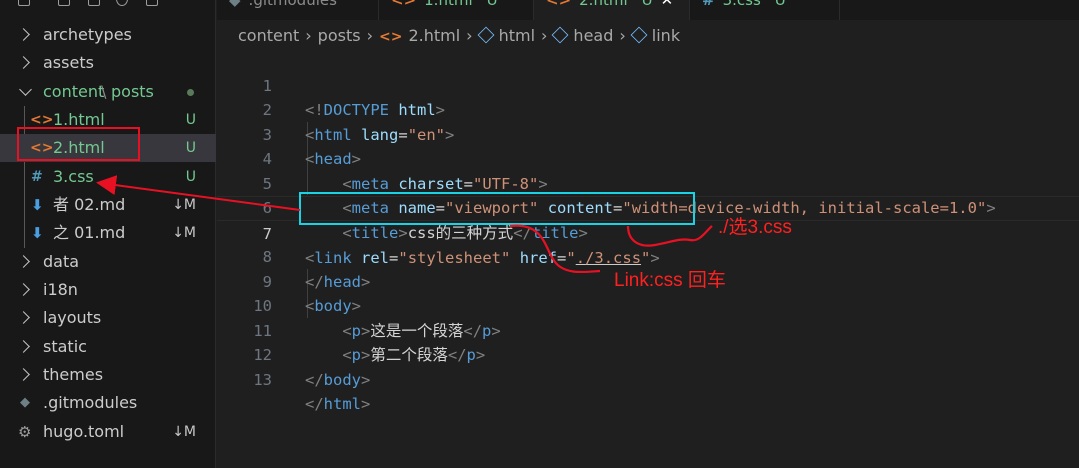 This screenshot has width=1079, height=468. Describe the element at coordinates (108, 375) in the screenshot. I see `folder-themes: themes` at that location.